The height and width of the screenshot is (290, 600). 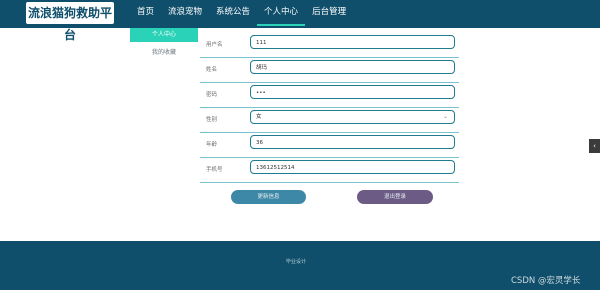 What do you see at coordinates (281, 13) in the screenshot?
I see `nav-profile: 个人中心` at bounding box center [281, 13].